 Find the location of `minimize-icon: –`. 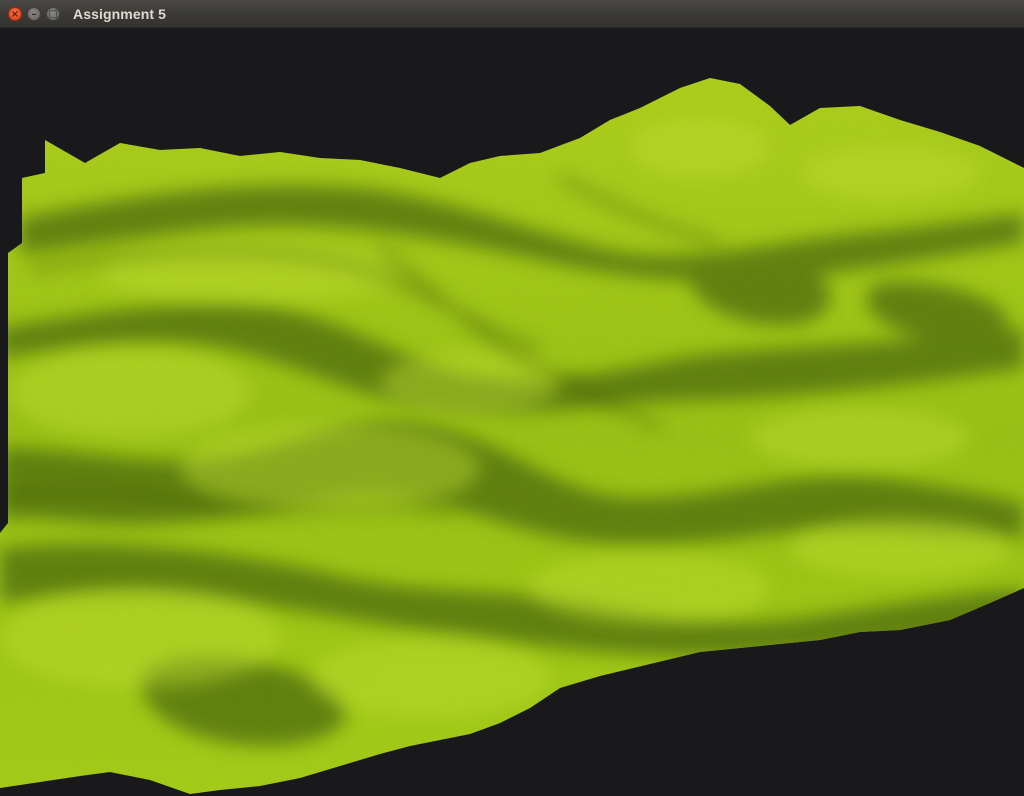

minimize-icon: – is located at coordinates (34, 14).